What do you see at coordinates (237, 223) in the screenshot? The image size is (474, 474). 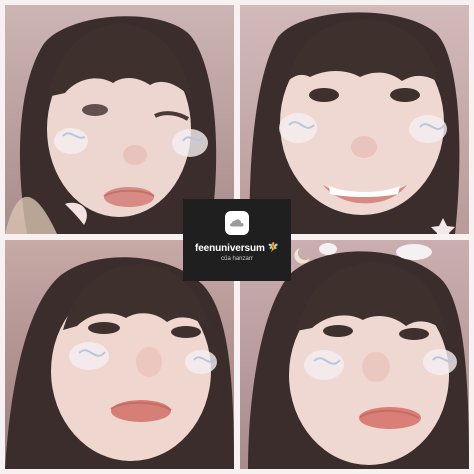 I see `cloud-icon` at bounding box center [237, 223].